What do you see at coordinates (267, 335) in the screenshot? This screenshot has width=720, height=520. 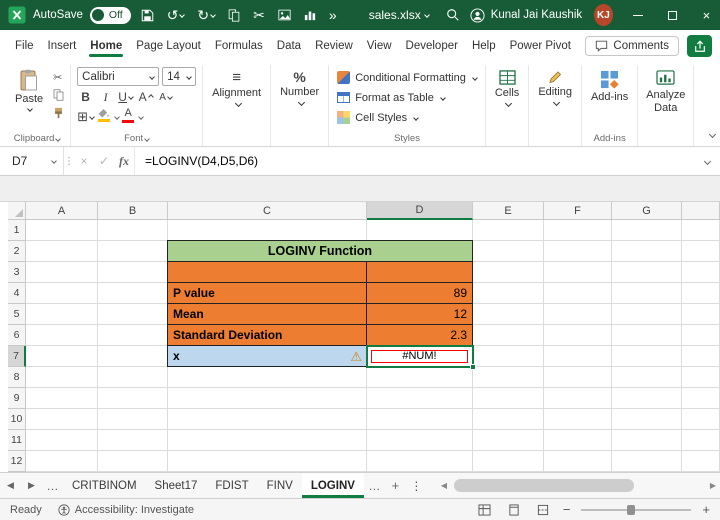 I see `cell-c6: Standard Deviation` at bounding box center [267, 335].